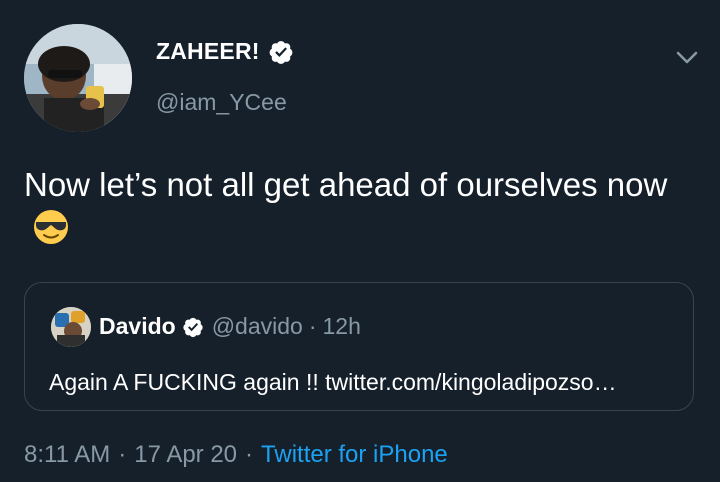  Describe the element at coordinates (137, 326) in the screenshot. I see `quoted-display-name: Davido` at that location.